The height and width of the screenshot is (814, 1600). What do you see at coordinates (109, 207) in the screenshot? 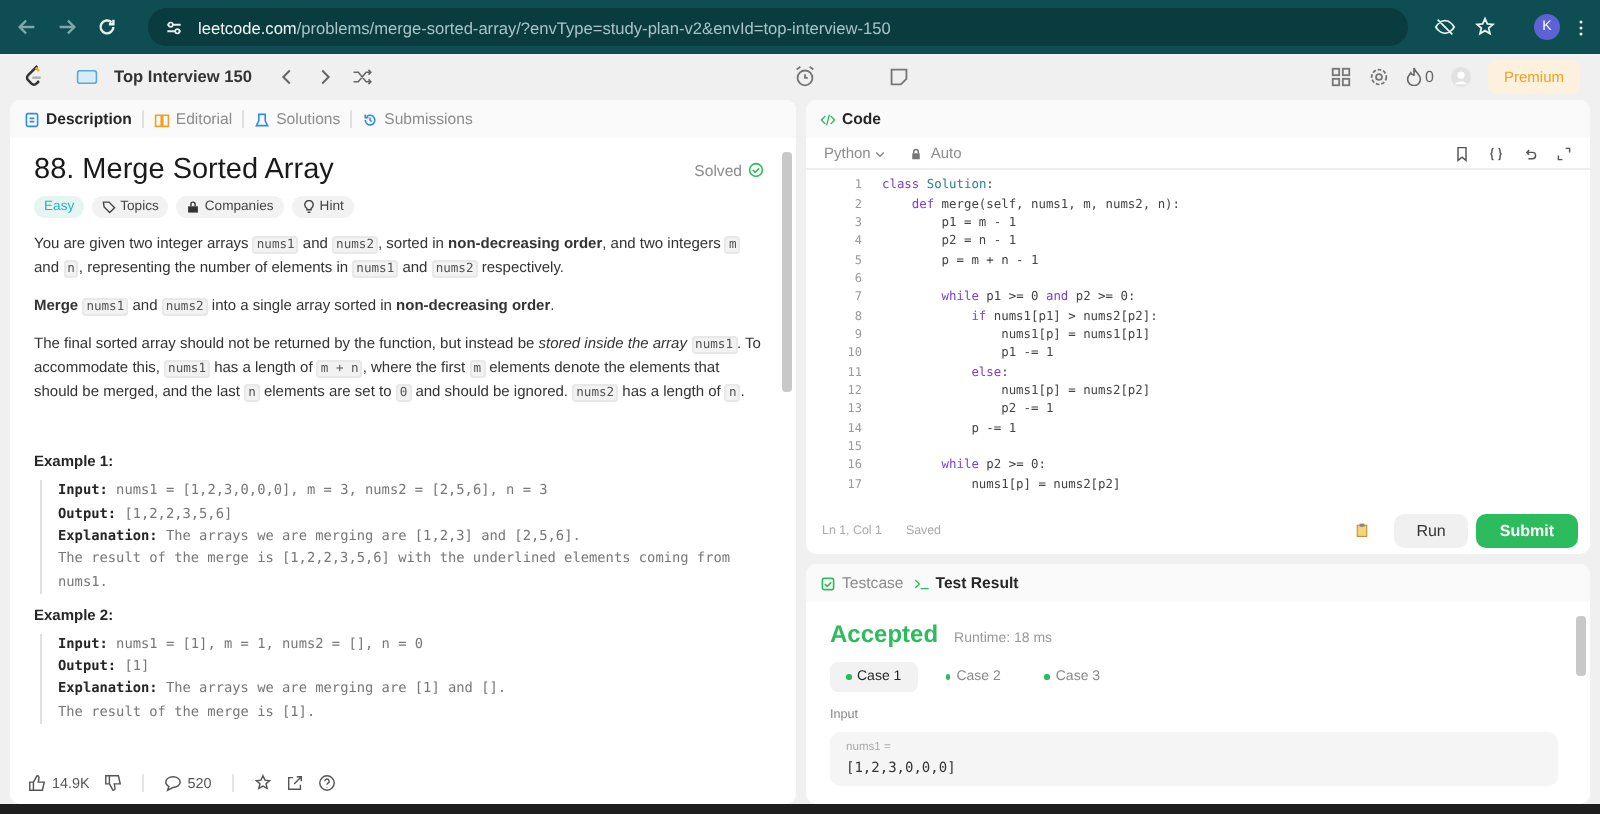
I see `tag-icon` at bounding box center [109, 207].